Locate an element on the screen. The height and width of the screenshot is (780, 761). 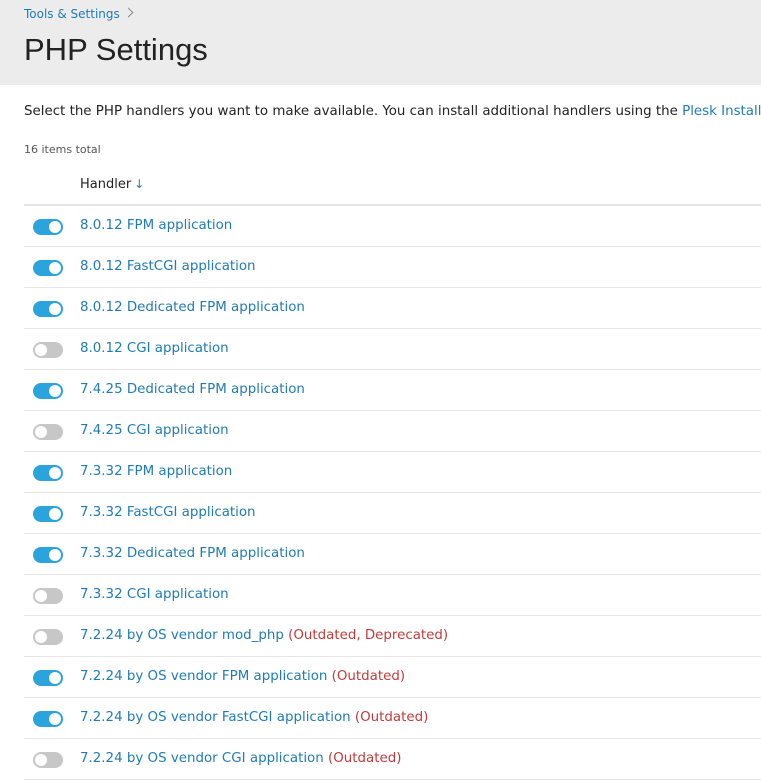
table-header: Handler ↓ is located at coordinates (392, 184).